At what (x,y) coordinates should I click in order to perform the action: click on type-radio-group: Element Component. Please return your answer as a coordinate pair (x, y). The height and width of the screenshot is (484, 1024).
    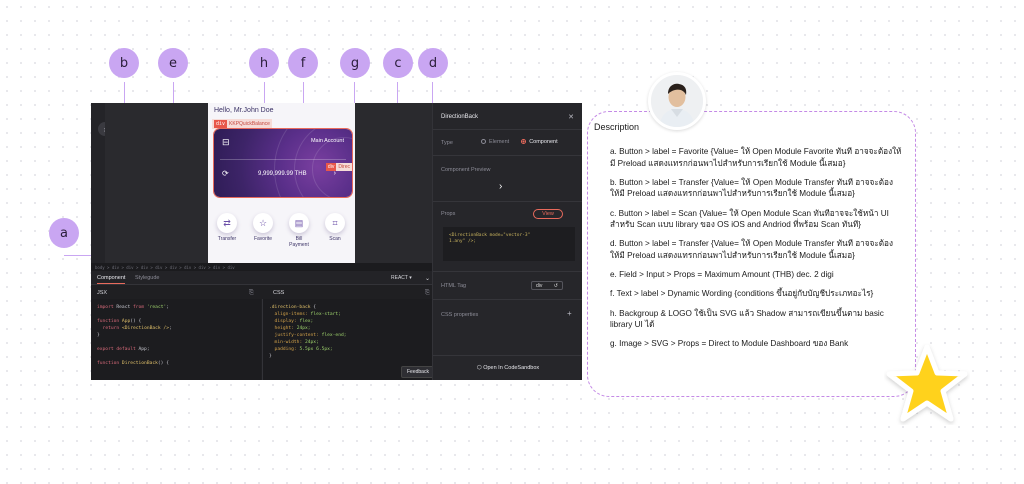
    Looking at the image, I should click on (519, 142).